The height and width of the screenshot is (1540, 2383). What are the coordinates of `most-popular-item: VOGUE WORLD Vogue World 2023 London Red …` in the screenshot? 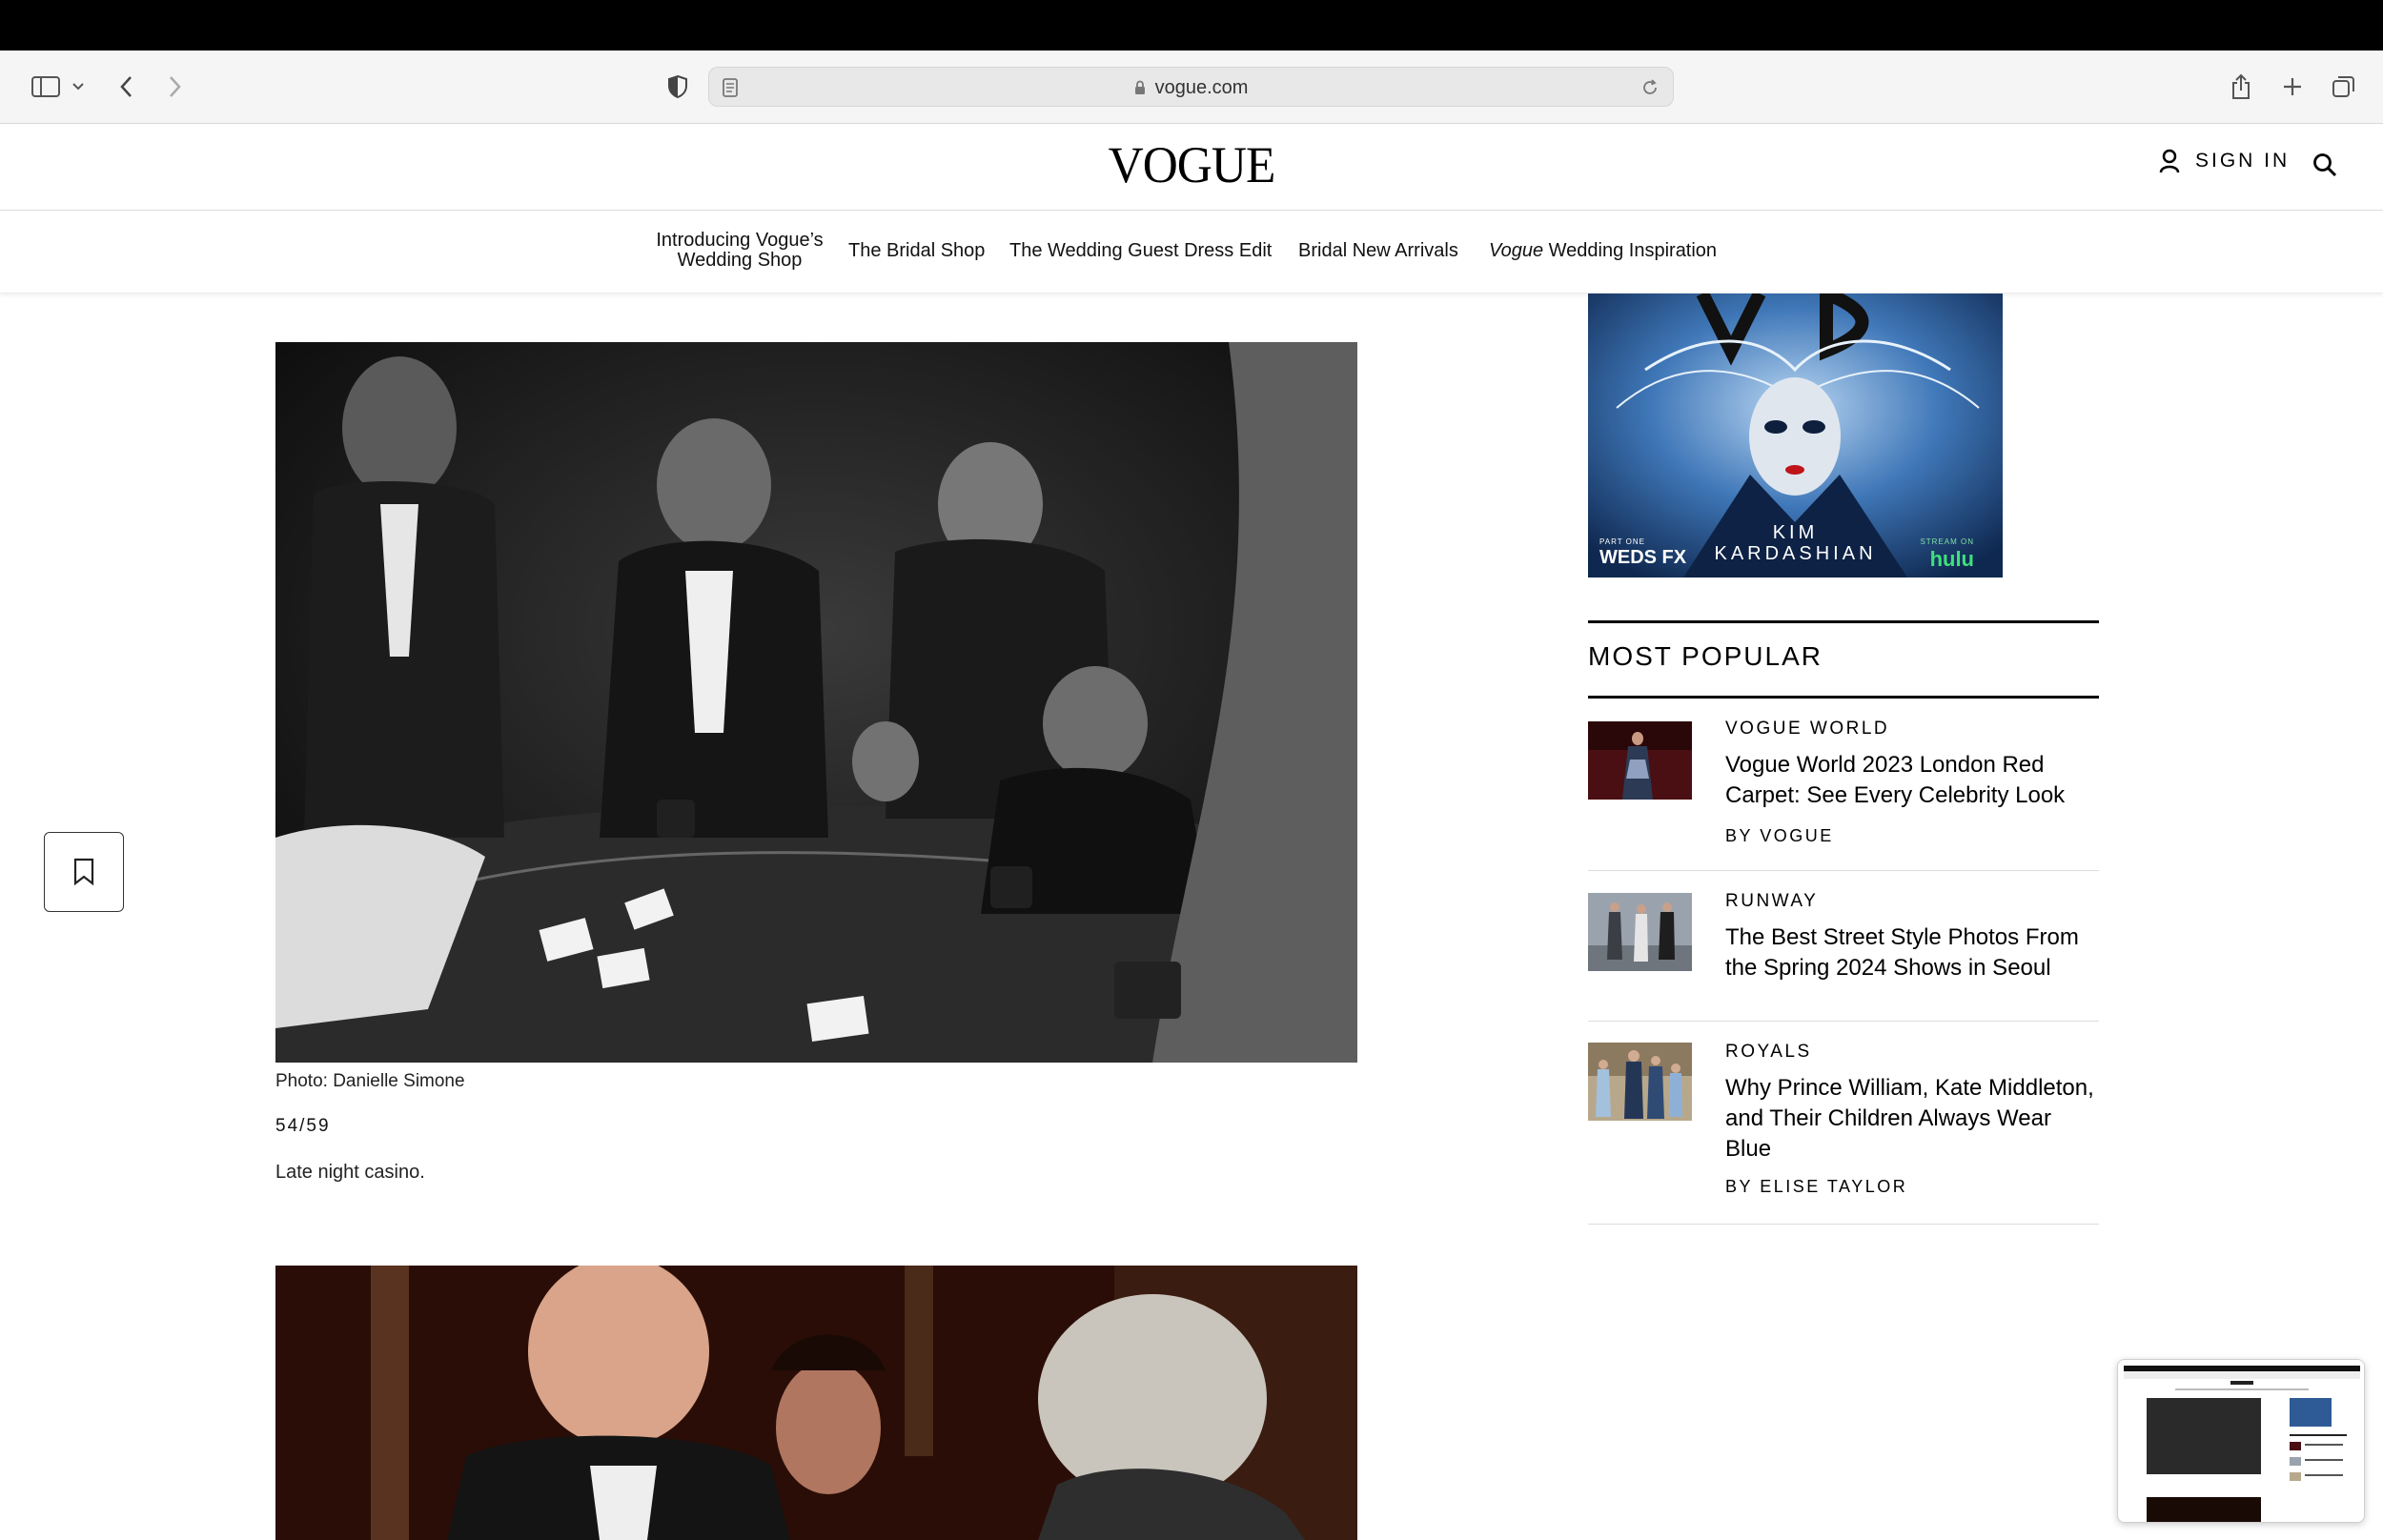 It's located at (1844, 785).